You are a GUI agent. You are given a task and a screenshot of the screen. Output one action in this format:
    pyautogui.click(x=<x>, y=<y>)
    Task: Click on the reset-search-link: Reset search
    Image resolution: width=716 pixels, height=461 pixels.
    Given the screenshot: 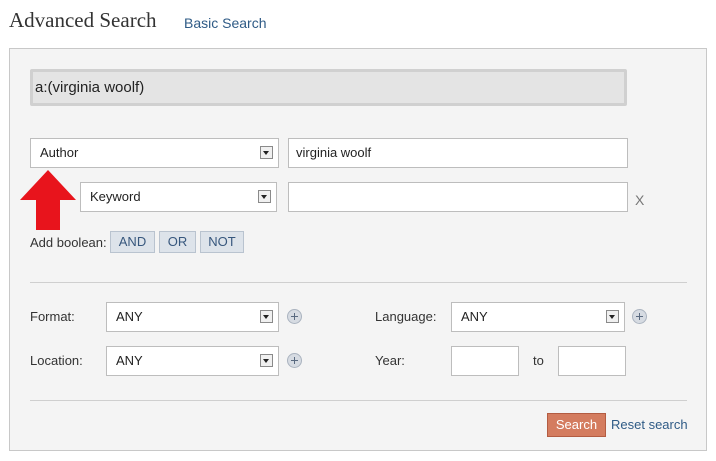 What is the action you would take?
    pyautogui.click(x=649, y=424)
    